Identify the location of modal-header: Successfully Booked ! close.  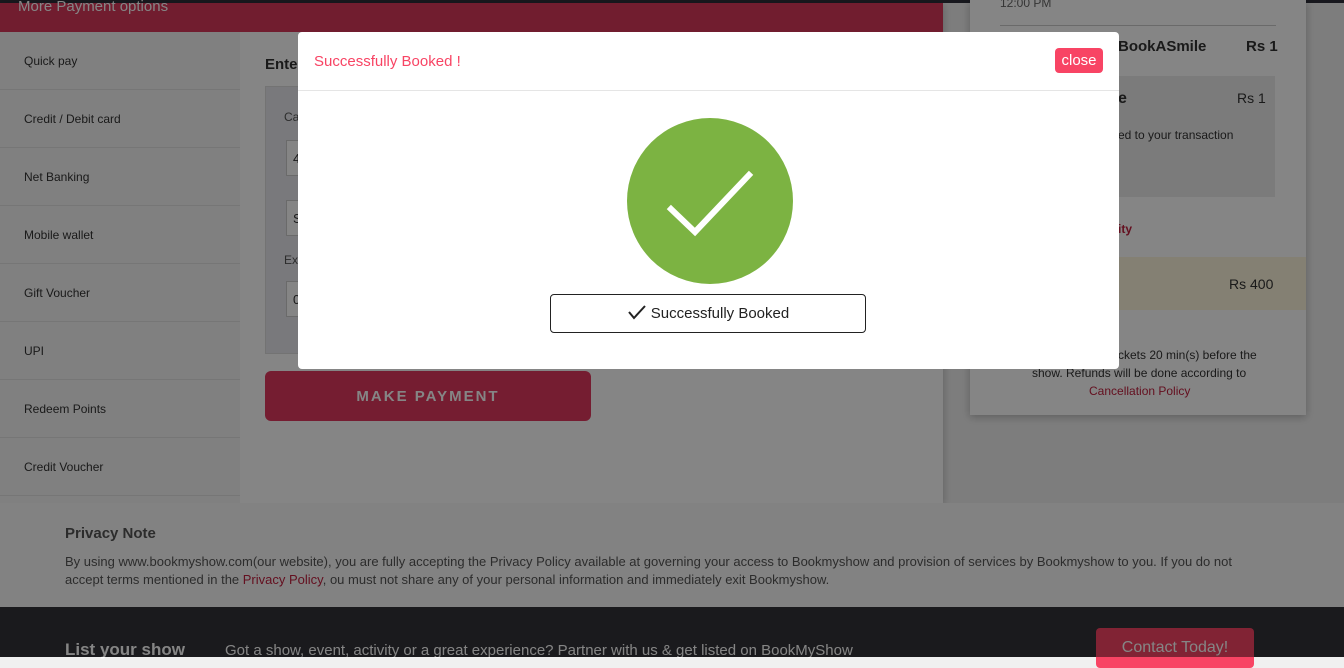
(708, 61).